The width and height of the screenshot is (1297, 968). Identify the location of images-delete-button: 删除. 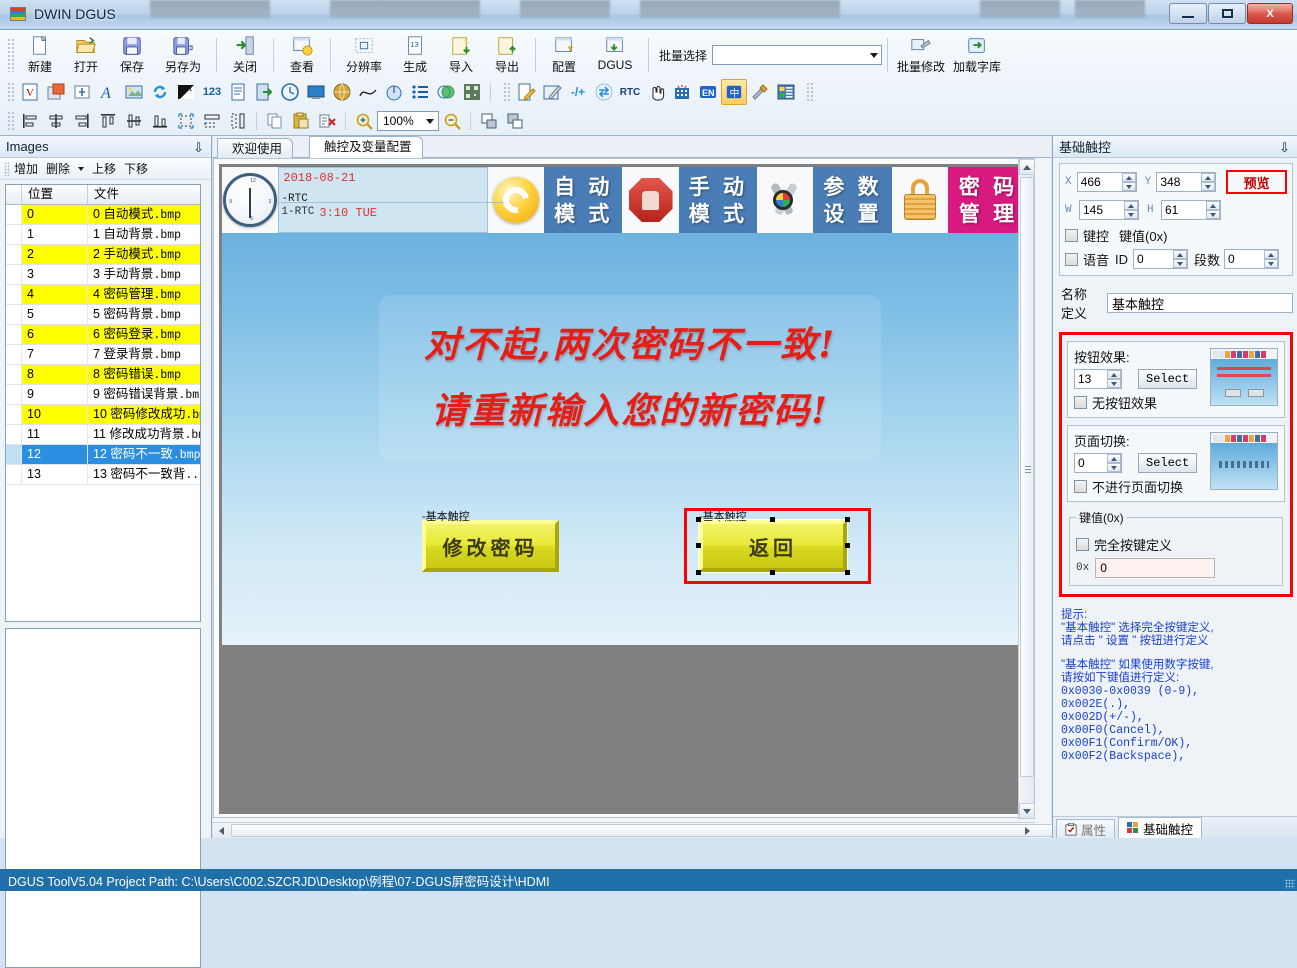
(58, 168).